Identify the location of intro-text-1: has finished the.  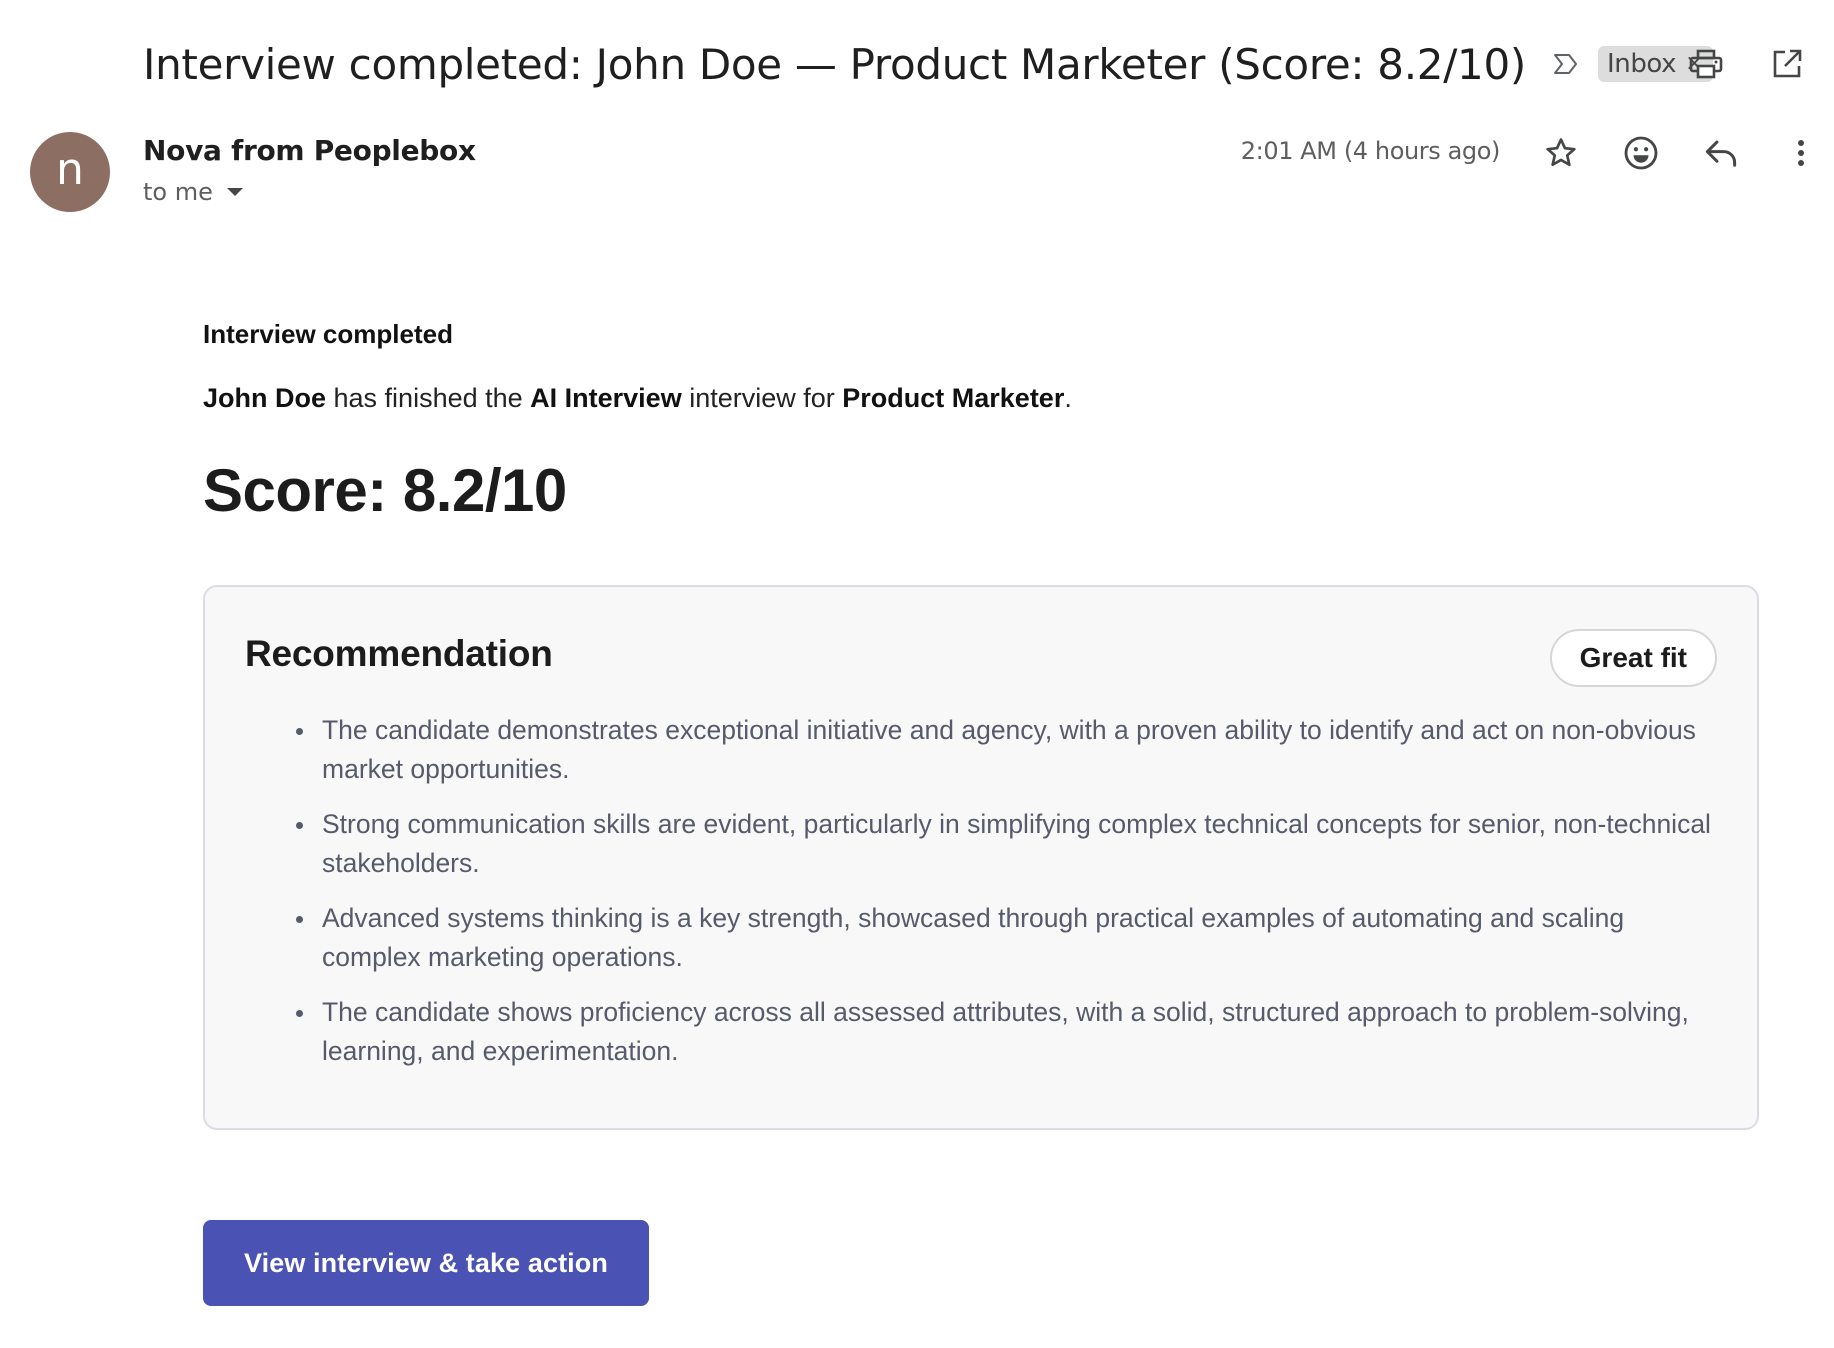
(428, 398).